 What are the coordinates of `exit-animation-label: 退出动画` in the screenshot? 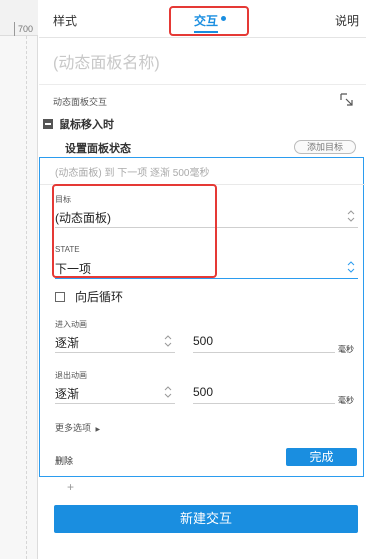 It's located at (71, 375).